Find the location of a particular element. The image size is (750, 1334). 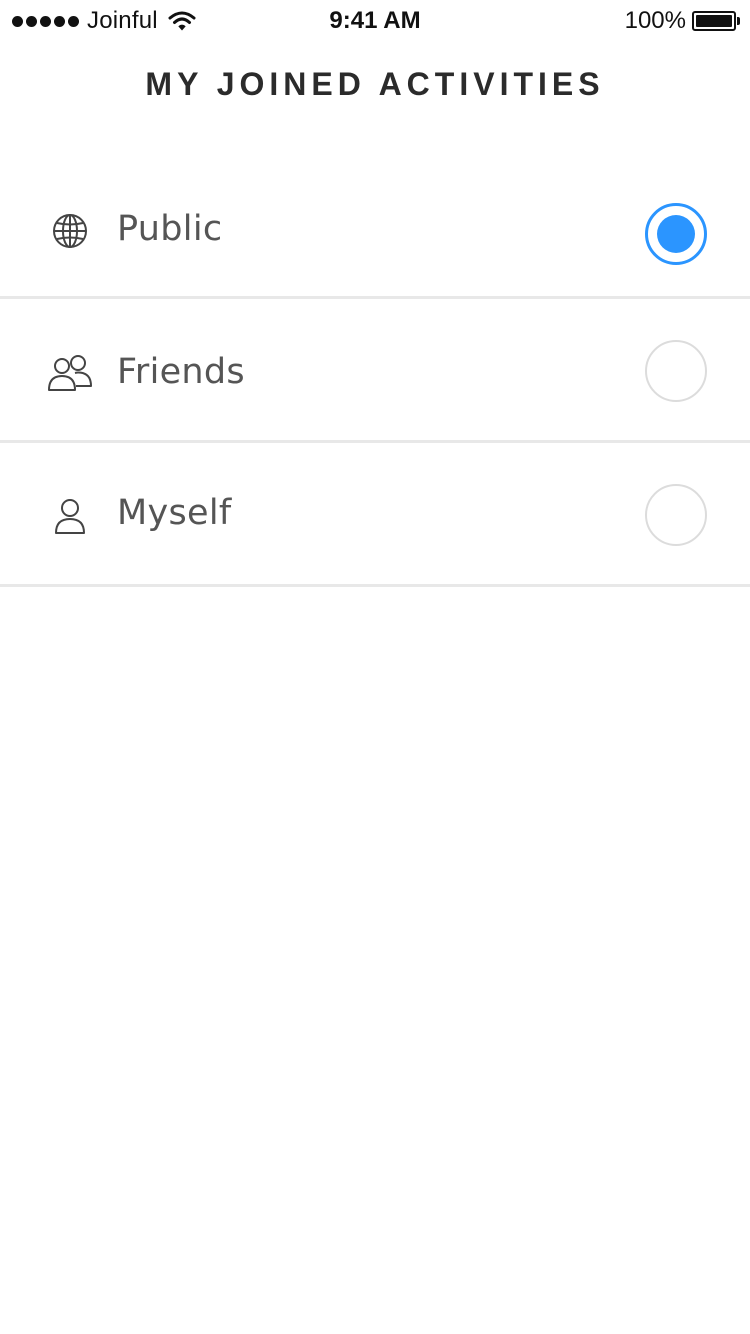

status-right: 100% is located at coordinates (682, 21).